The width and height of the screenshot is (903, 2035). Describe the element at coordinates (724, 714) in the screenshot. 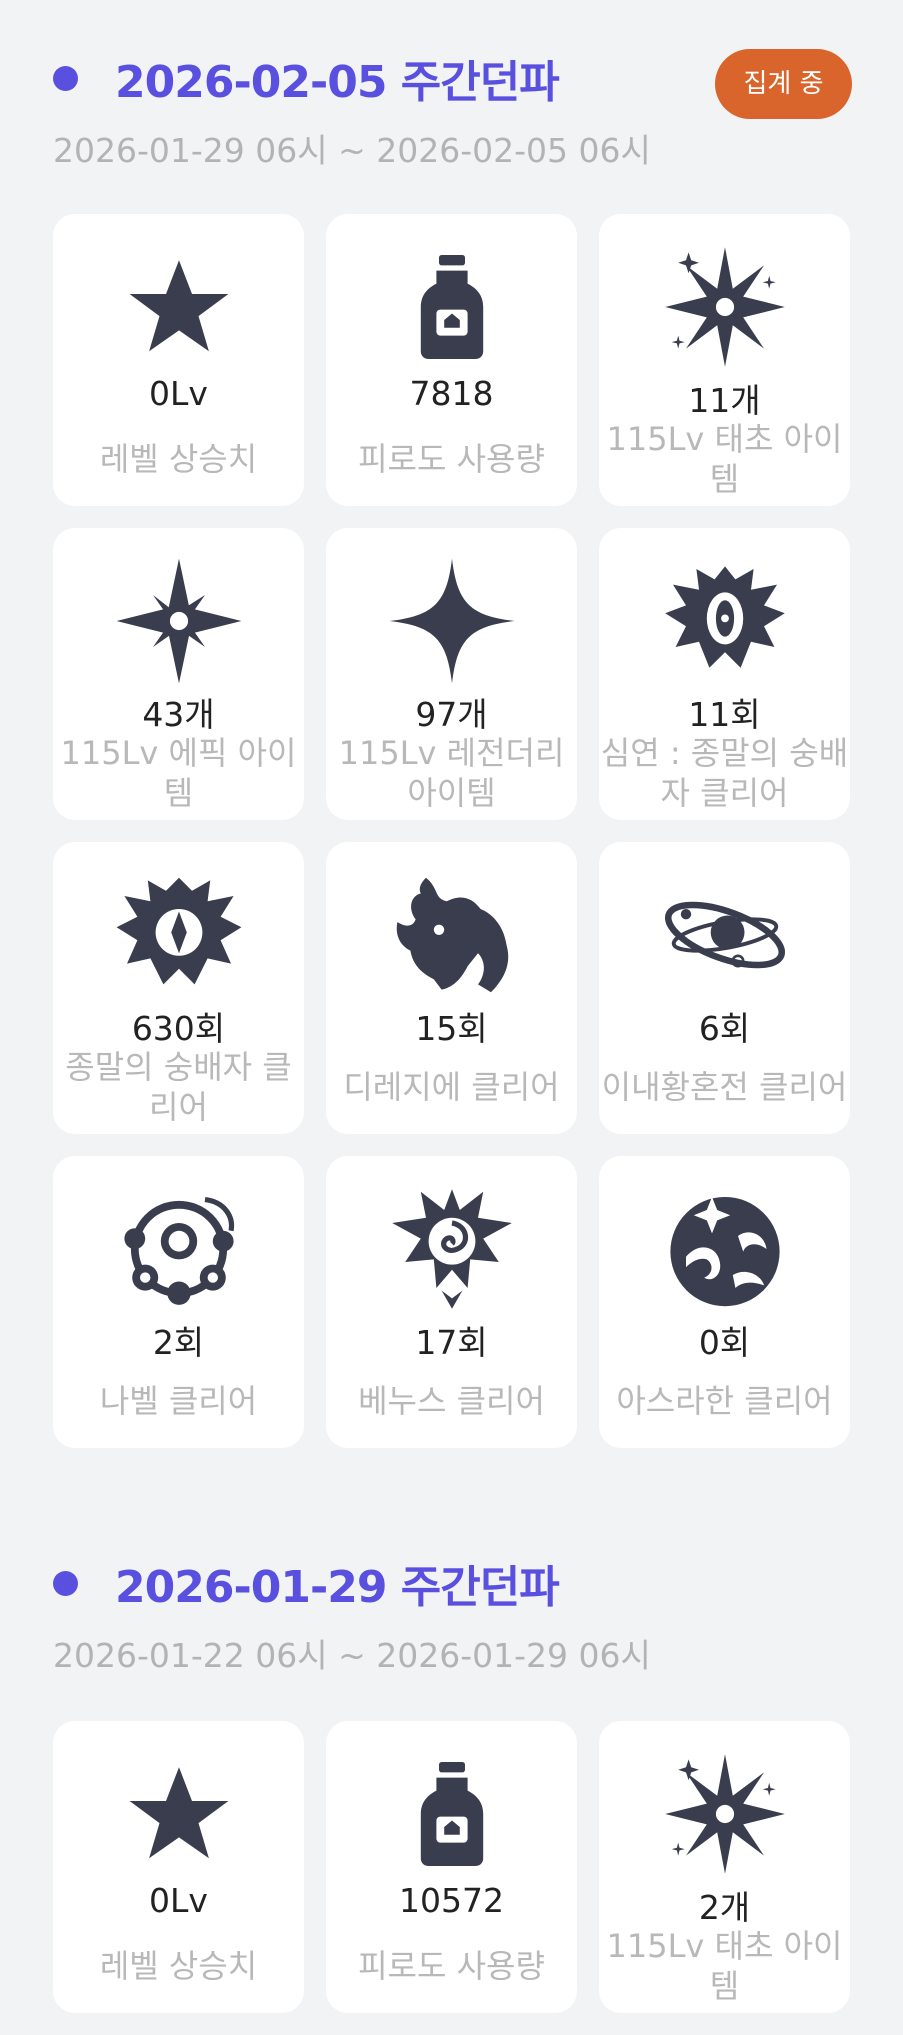

I see `stat-value: 11회` at that location.